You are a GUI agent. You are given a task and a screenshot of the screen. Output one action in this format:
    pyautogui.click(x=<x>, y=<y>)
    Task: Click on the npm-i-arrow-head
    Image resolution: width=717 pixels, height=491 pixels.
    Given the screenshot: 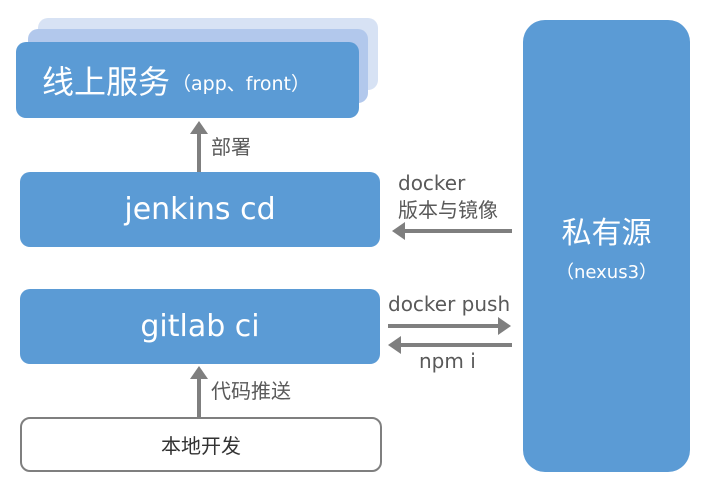 What is the action you would take?
    pyautogui.click(x=394, y=345)
    